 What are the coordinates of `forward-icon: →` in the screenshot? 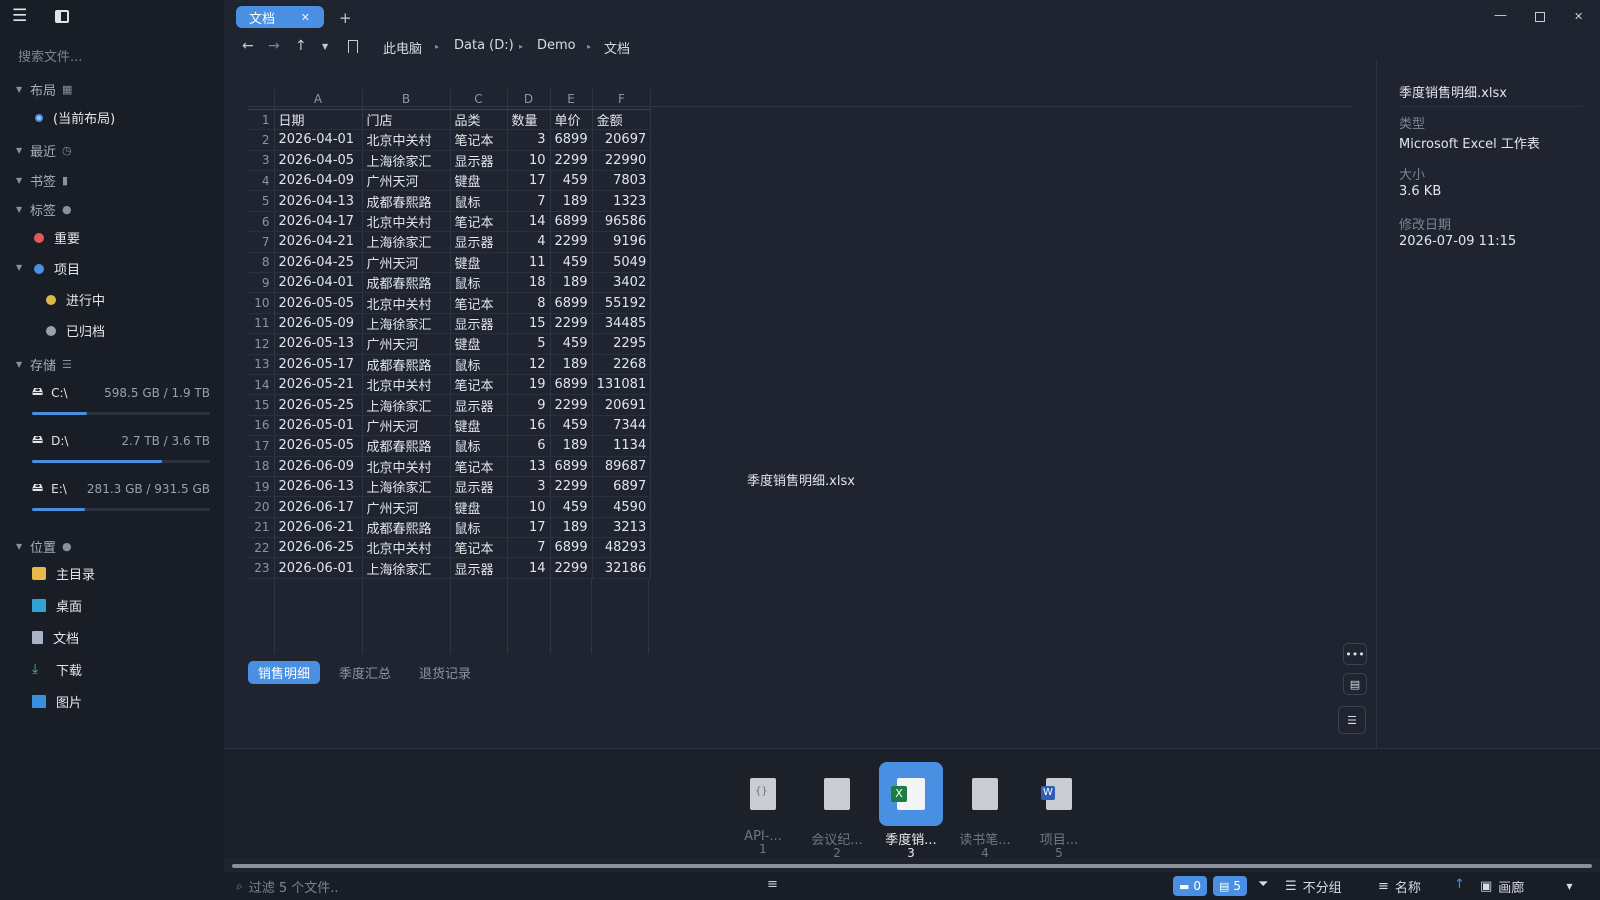 It's located at (274, 46).